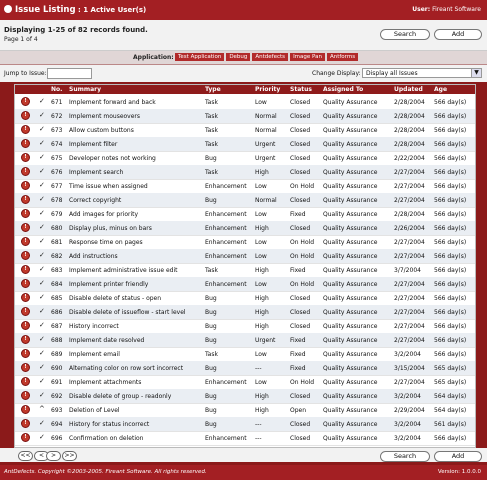 This screenshot has width=487, height=480. What do you see at coordinates (56, 158) in the screenshot?
I see `cell-no: 675` at bounding box center [56, 158].